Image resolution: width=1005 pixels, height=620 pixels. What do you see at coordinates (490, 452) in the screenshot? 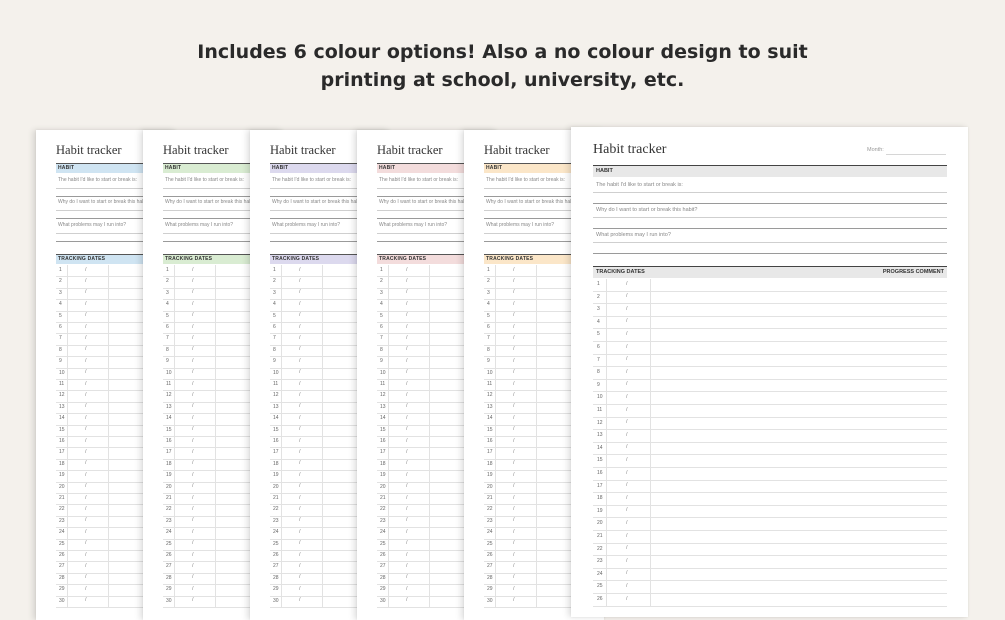
I see `row-number: 17` at bounding box center [490, 452].